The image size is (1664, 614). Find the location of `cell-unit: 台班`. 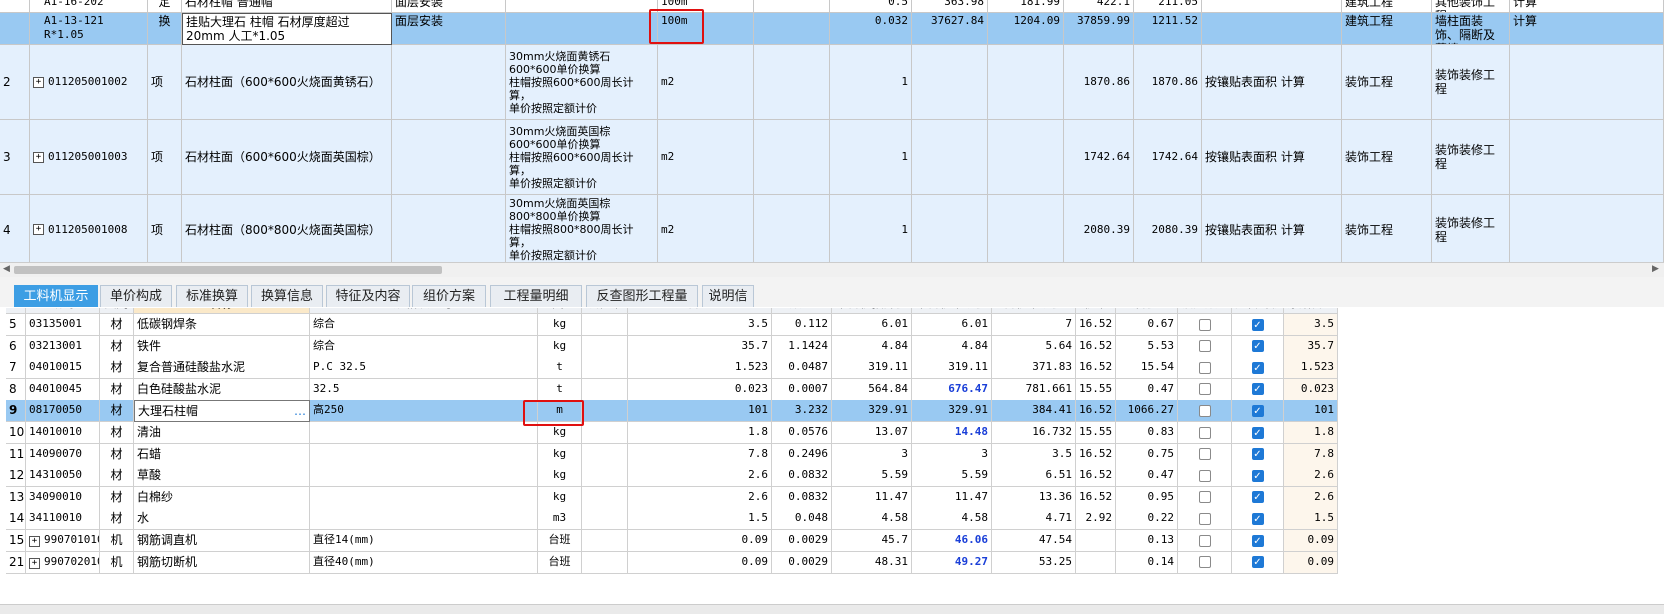

cell-unit: 台班 is located at coordinates (560, 562).